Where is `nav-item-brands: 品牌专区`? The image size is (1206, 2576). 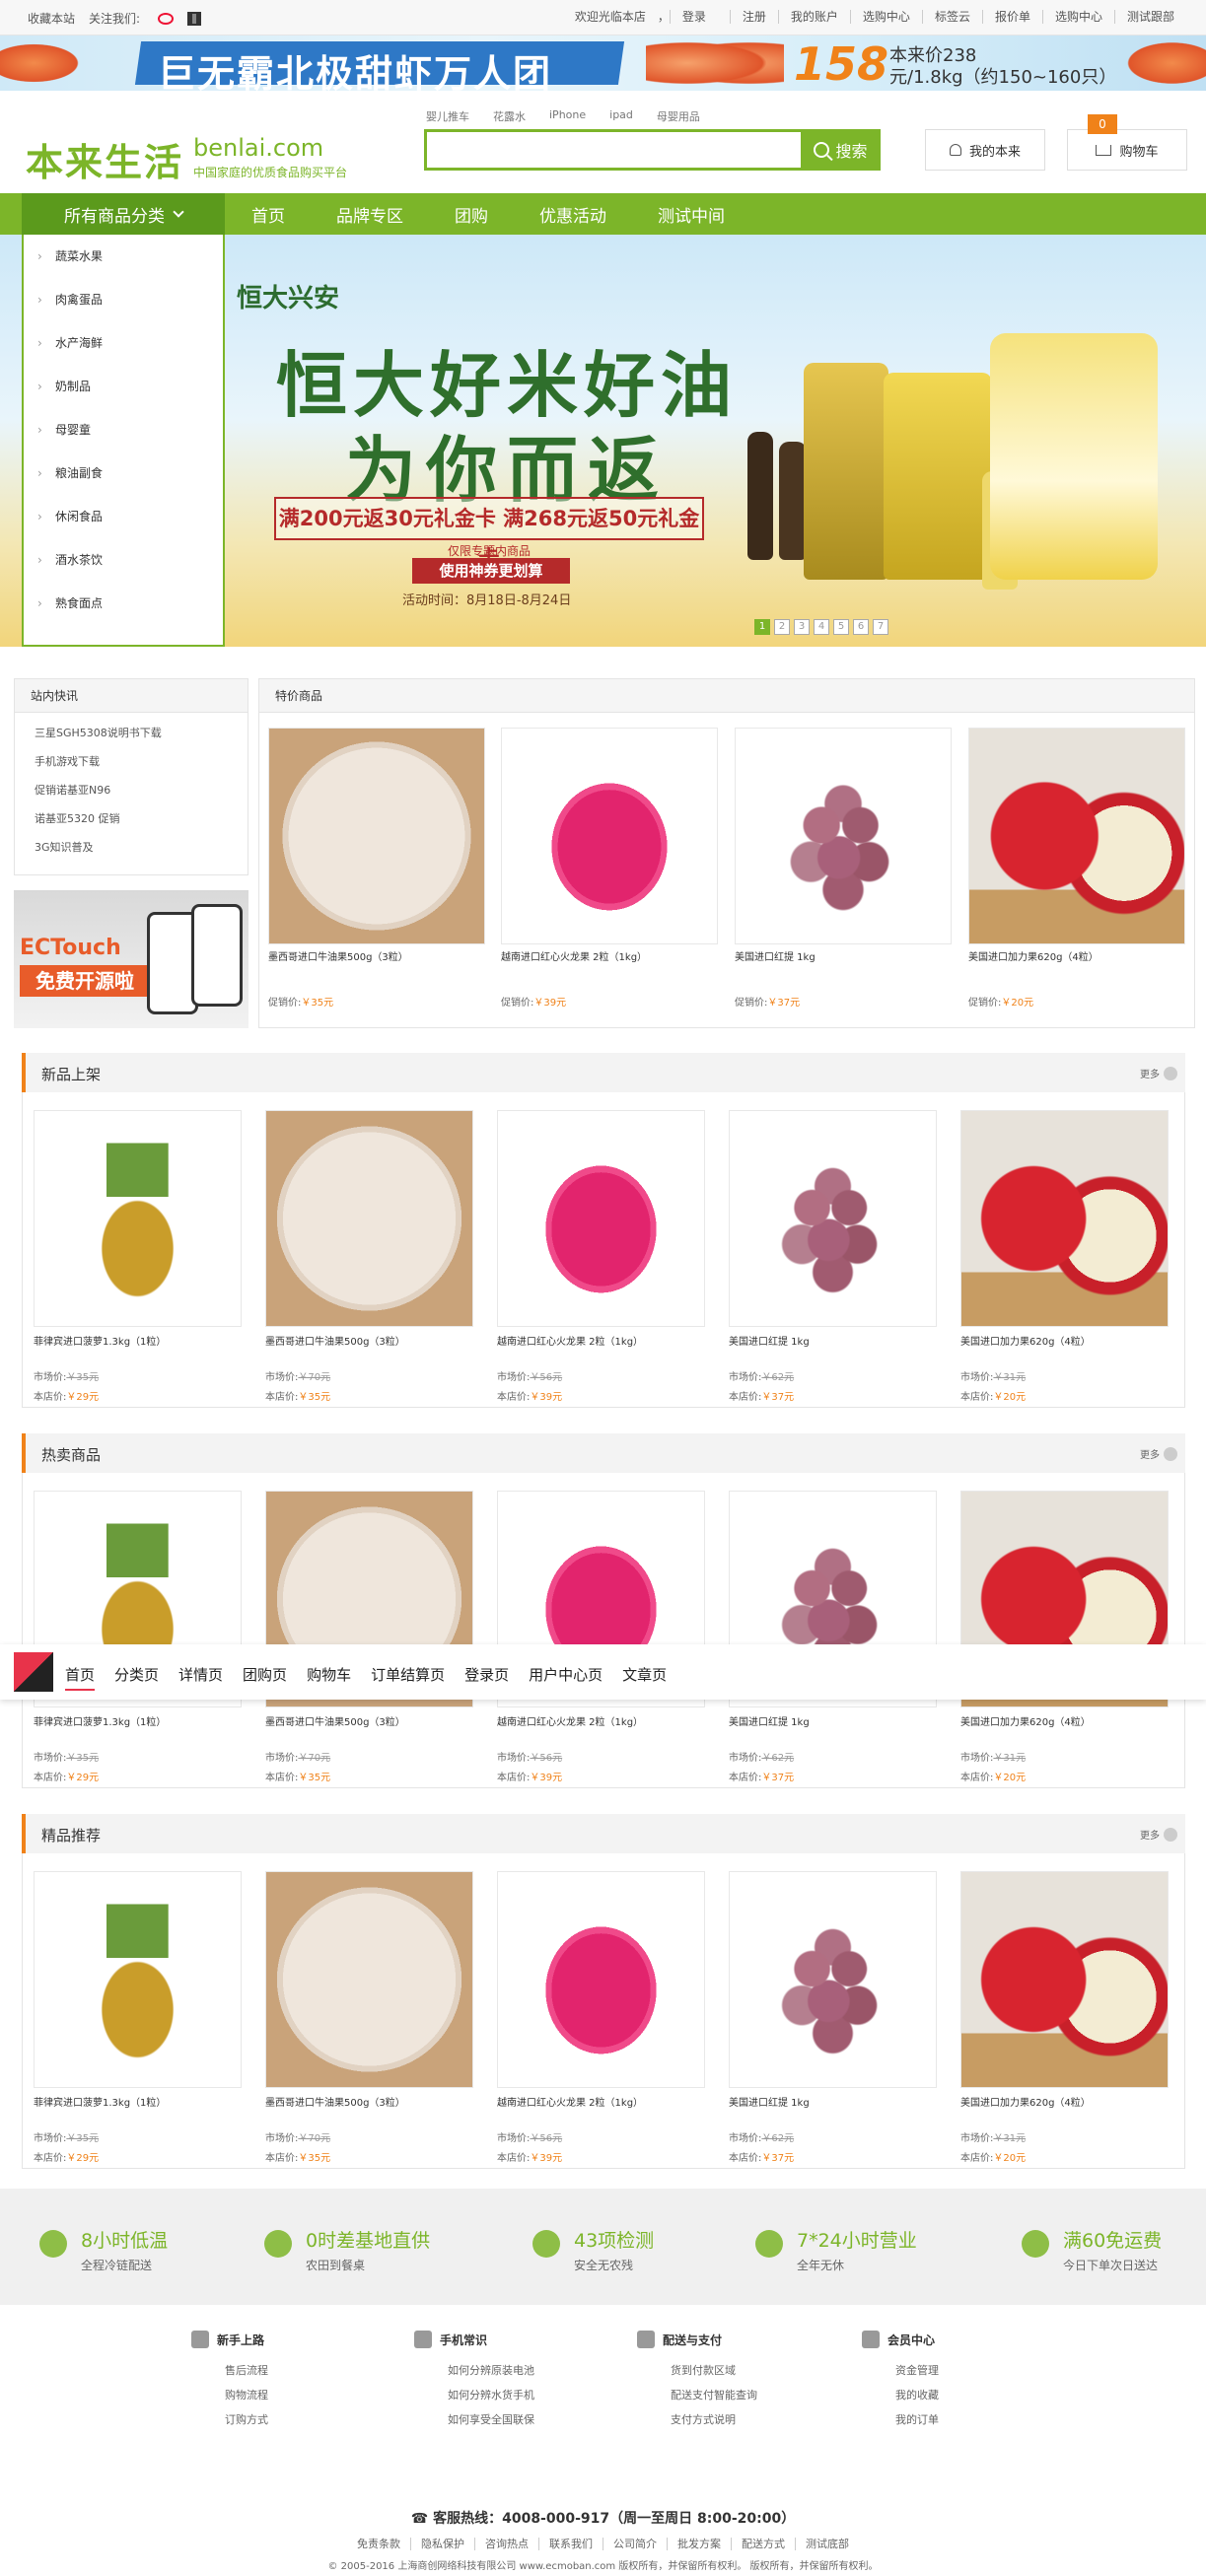
nav-item-brands: 品牌专区 is located at coordinates (370, 214).